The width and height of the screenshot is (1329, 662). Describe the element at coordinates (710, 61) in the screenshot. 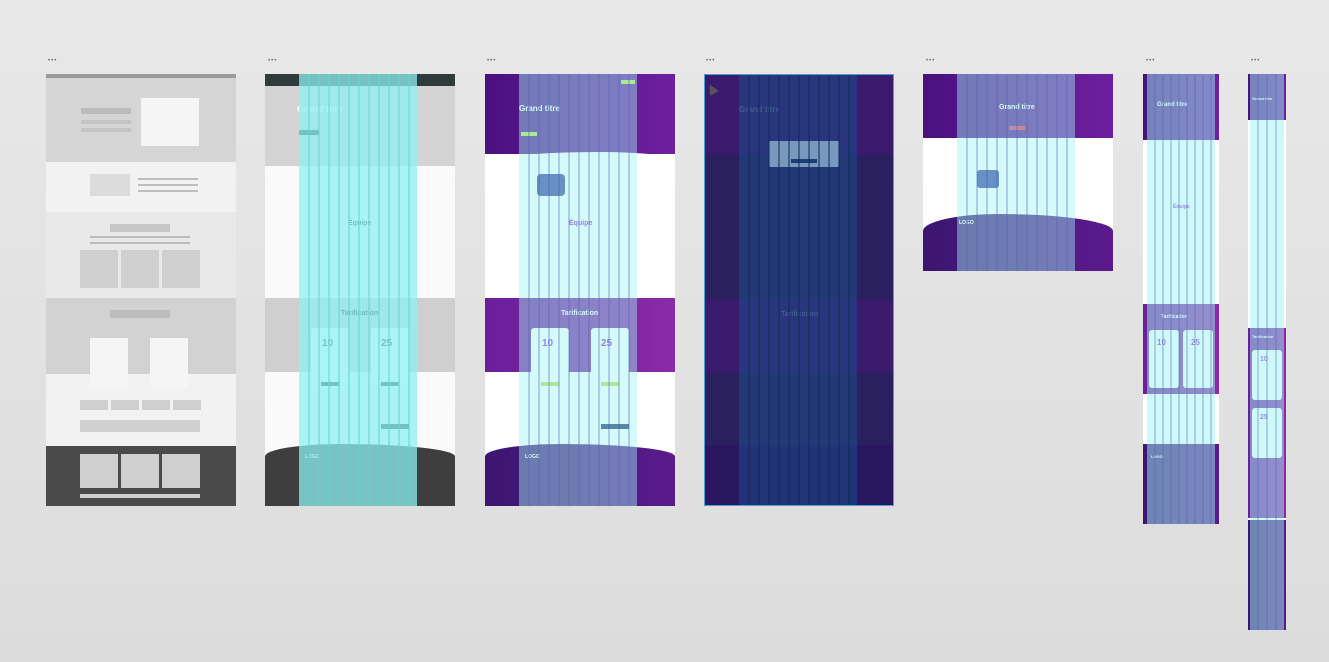

I see `frame-label-4: •••` at that location.